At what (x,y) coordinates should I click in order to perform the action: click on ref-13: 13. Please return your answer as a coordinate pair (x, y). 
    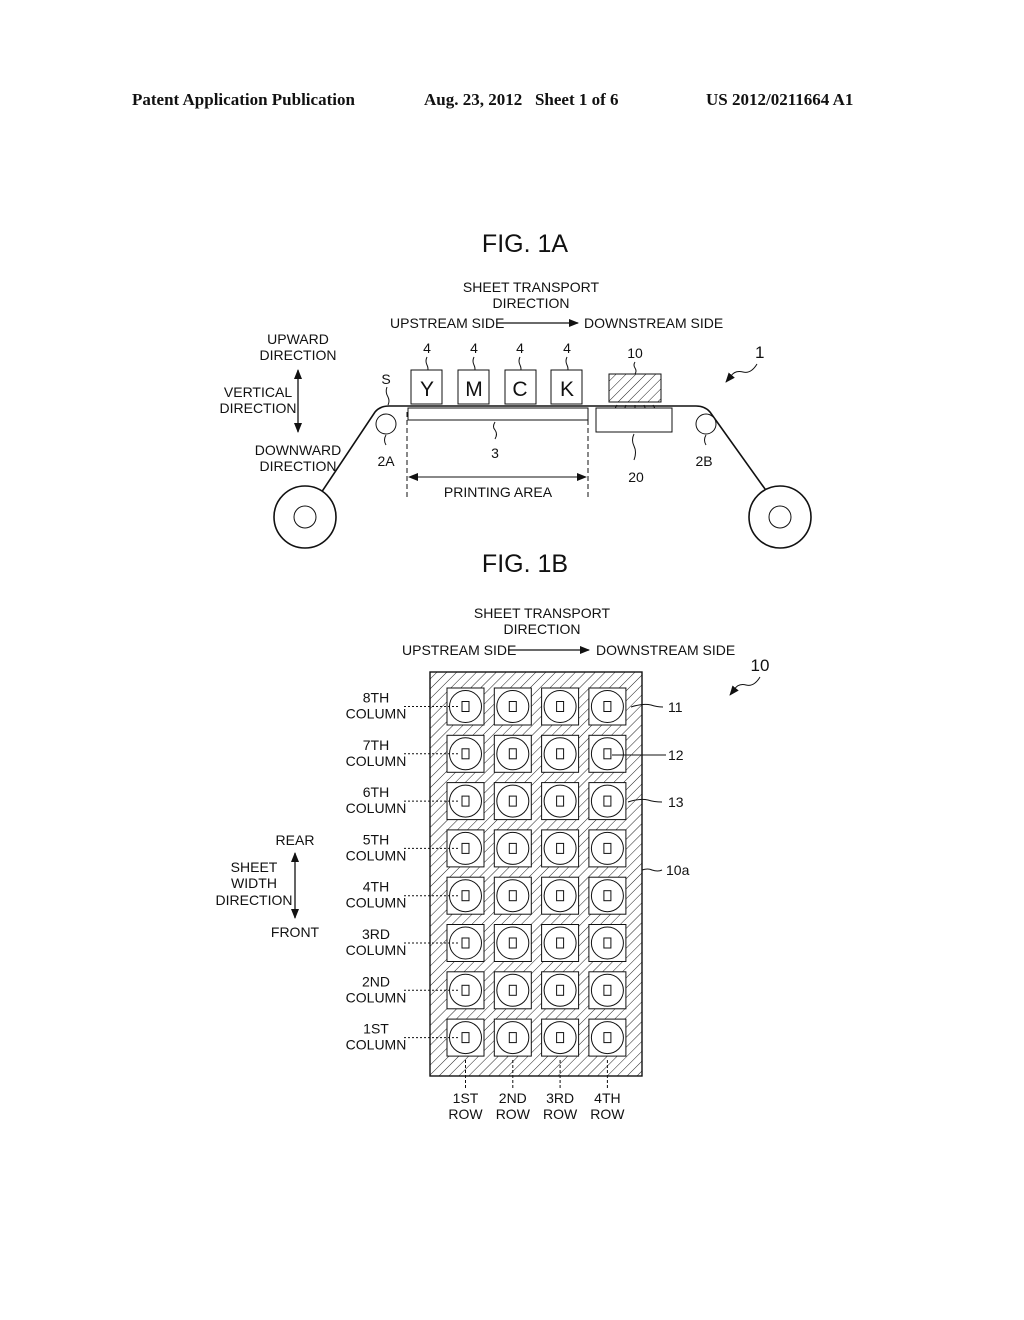
    Looking at the image, I should click on (676, 802).